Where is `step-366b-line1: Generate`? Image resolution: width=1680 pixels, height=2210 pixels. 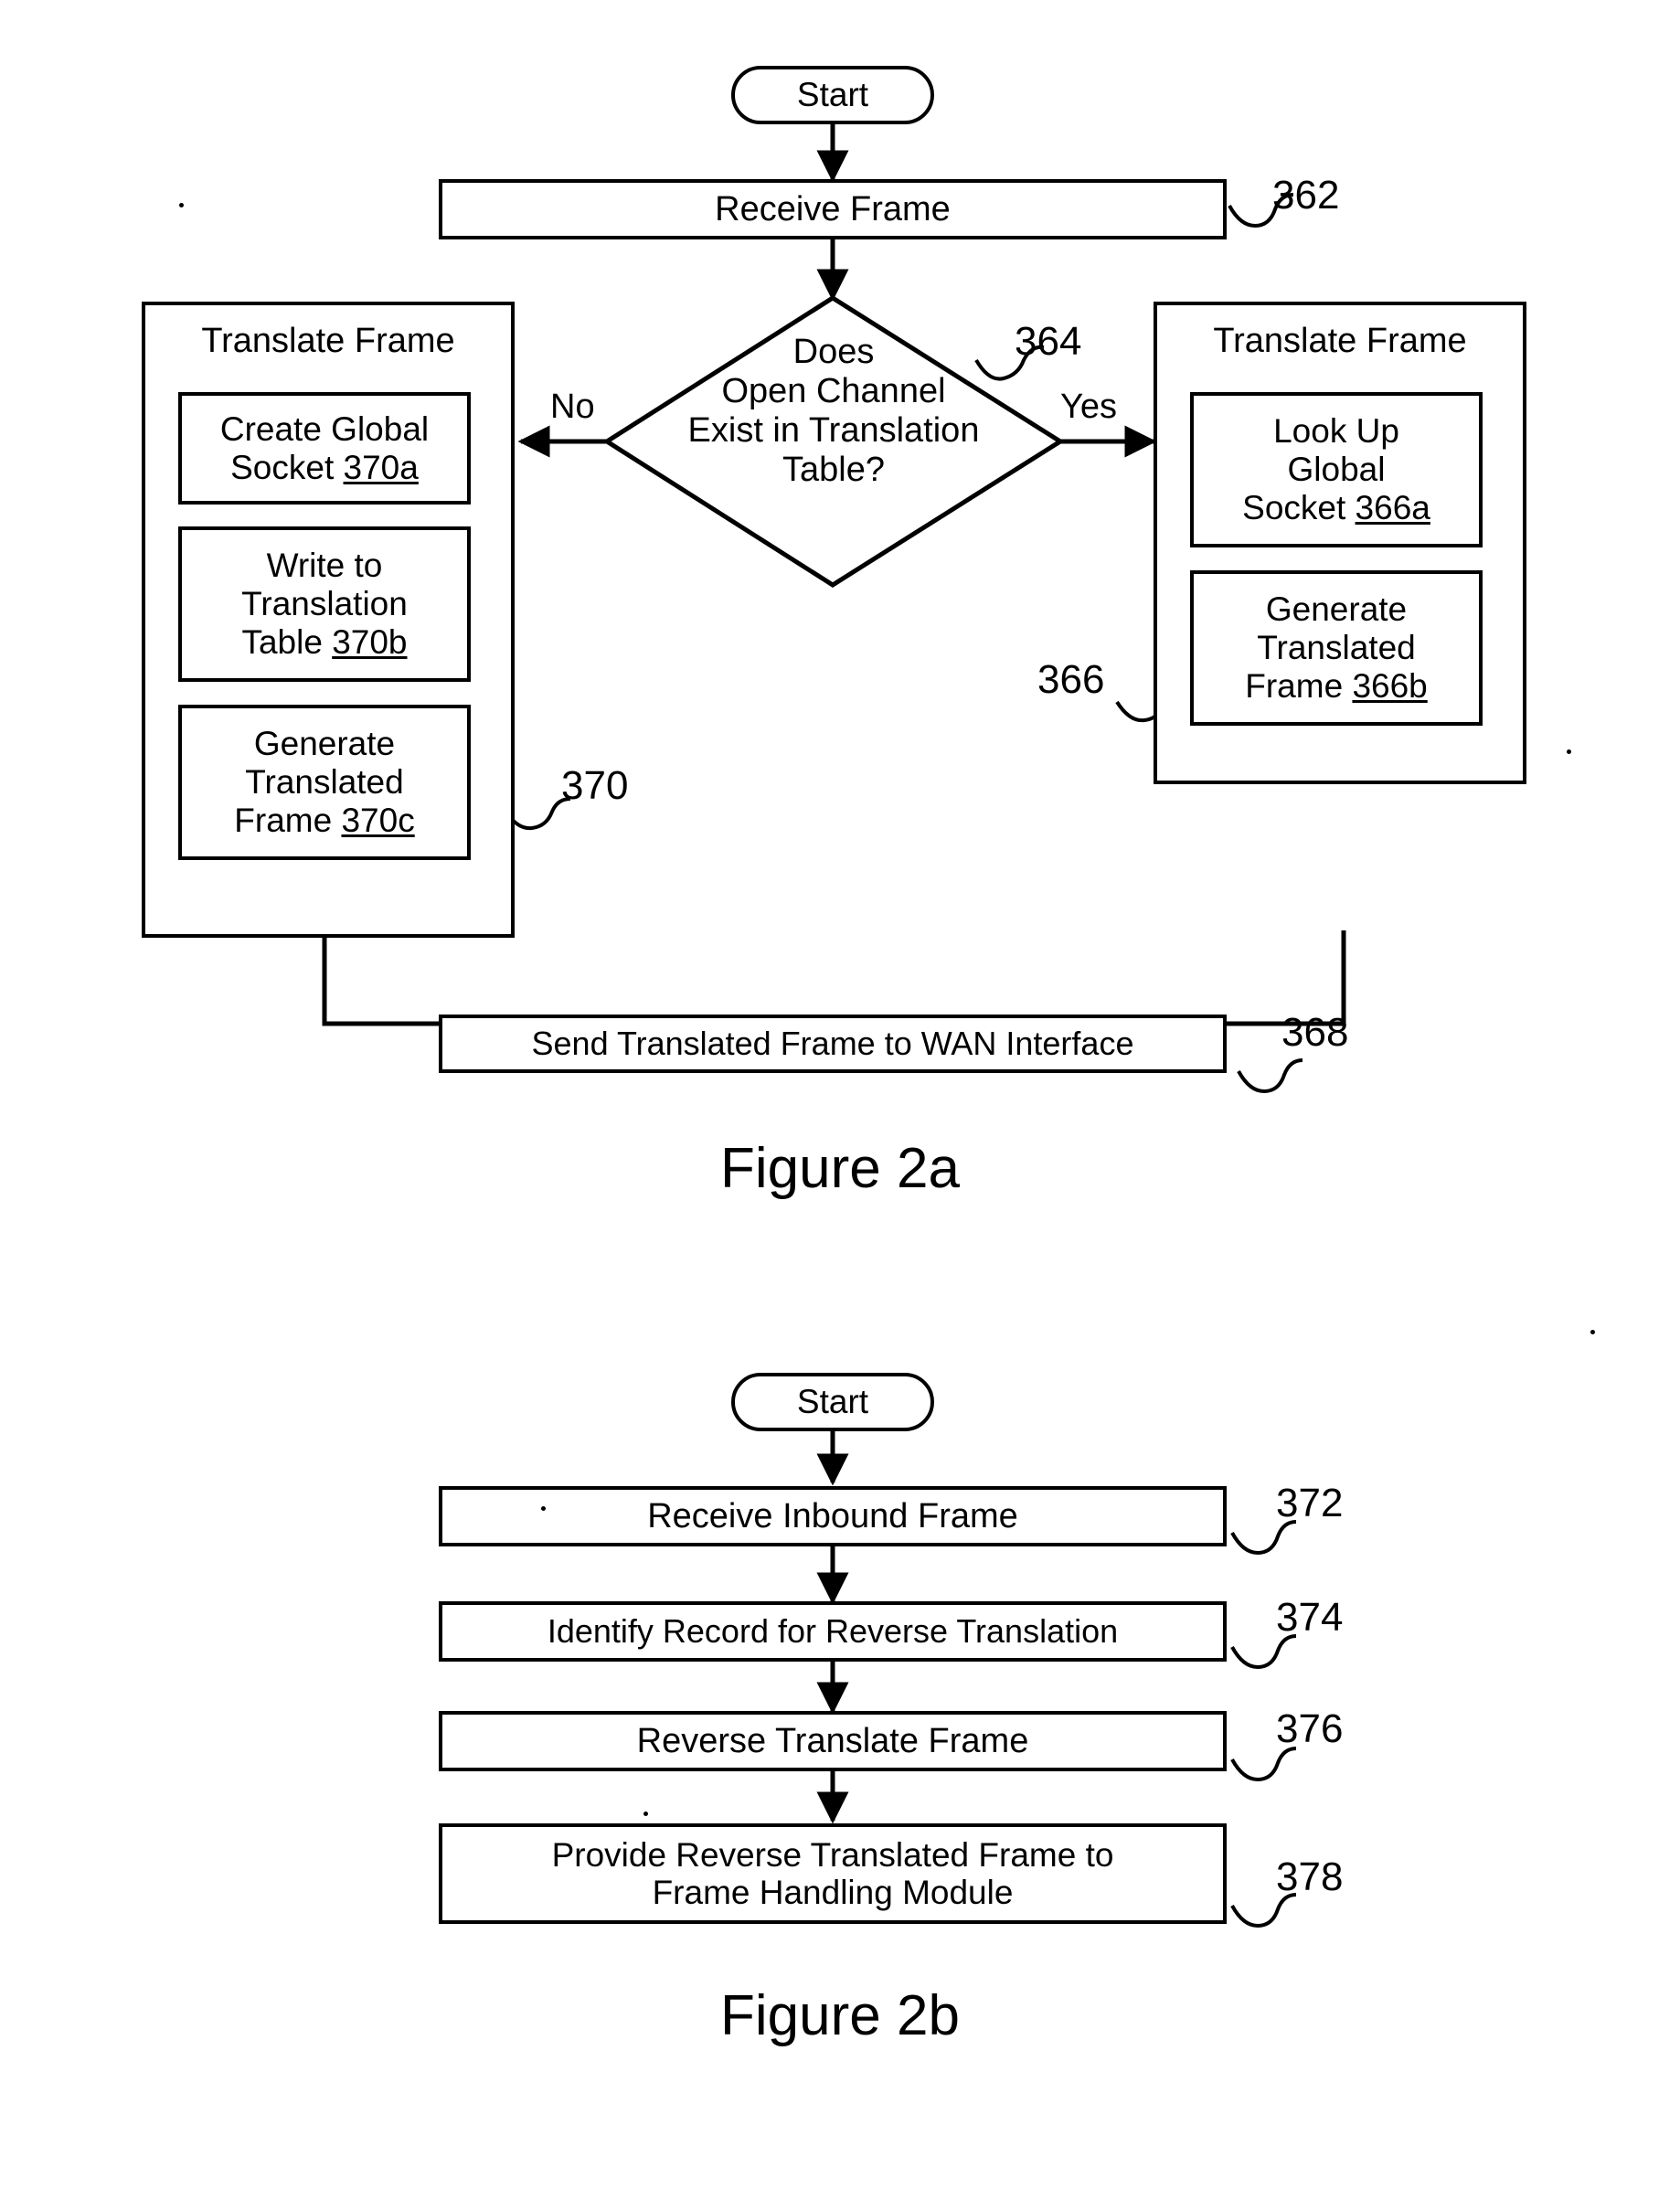
step-366b-line1: Generate is located at coordinates (1336, 610).